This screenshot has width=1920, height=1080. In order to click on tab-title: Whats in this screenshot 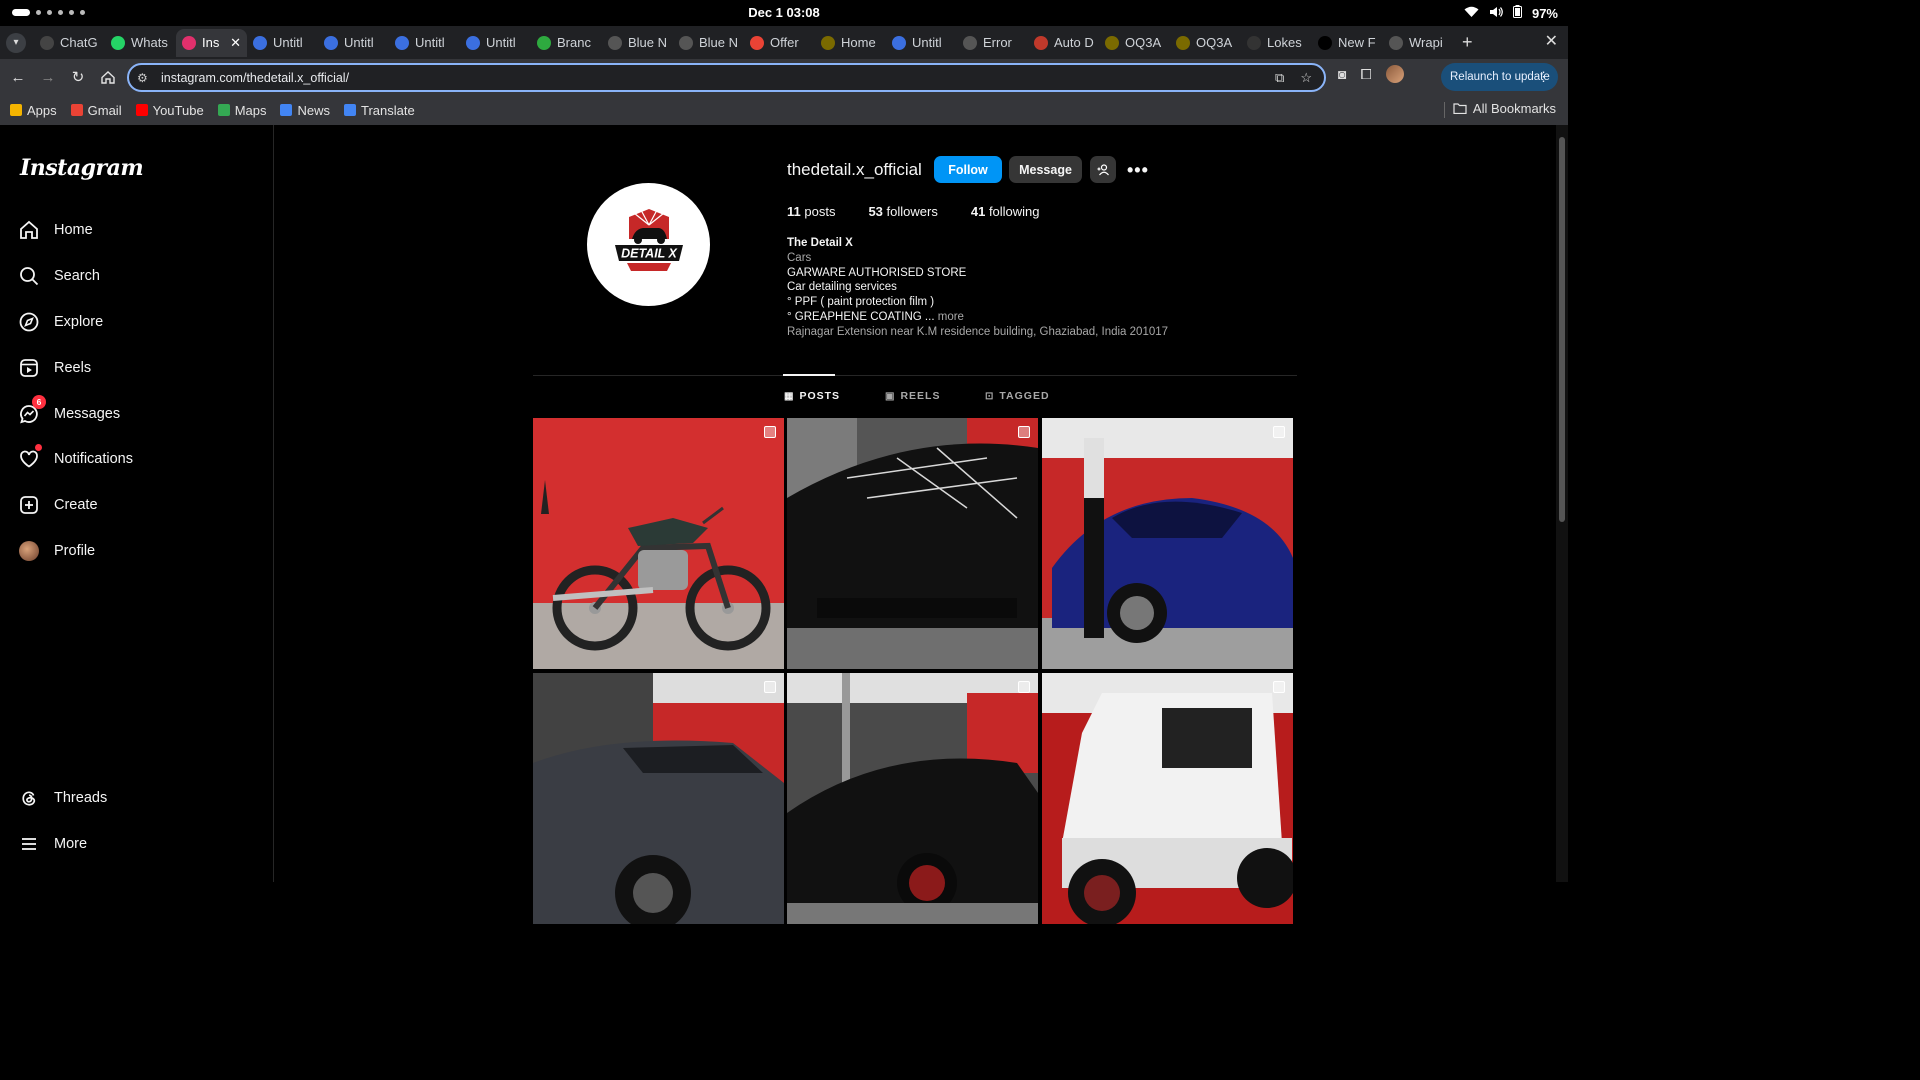, I will do `click(149, 42)`.